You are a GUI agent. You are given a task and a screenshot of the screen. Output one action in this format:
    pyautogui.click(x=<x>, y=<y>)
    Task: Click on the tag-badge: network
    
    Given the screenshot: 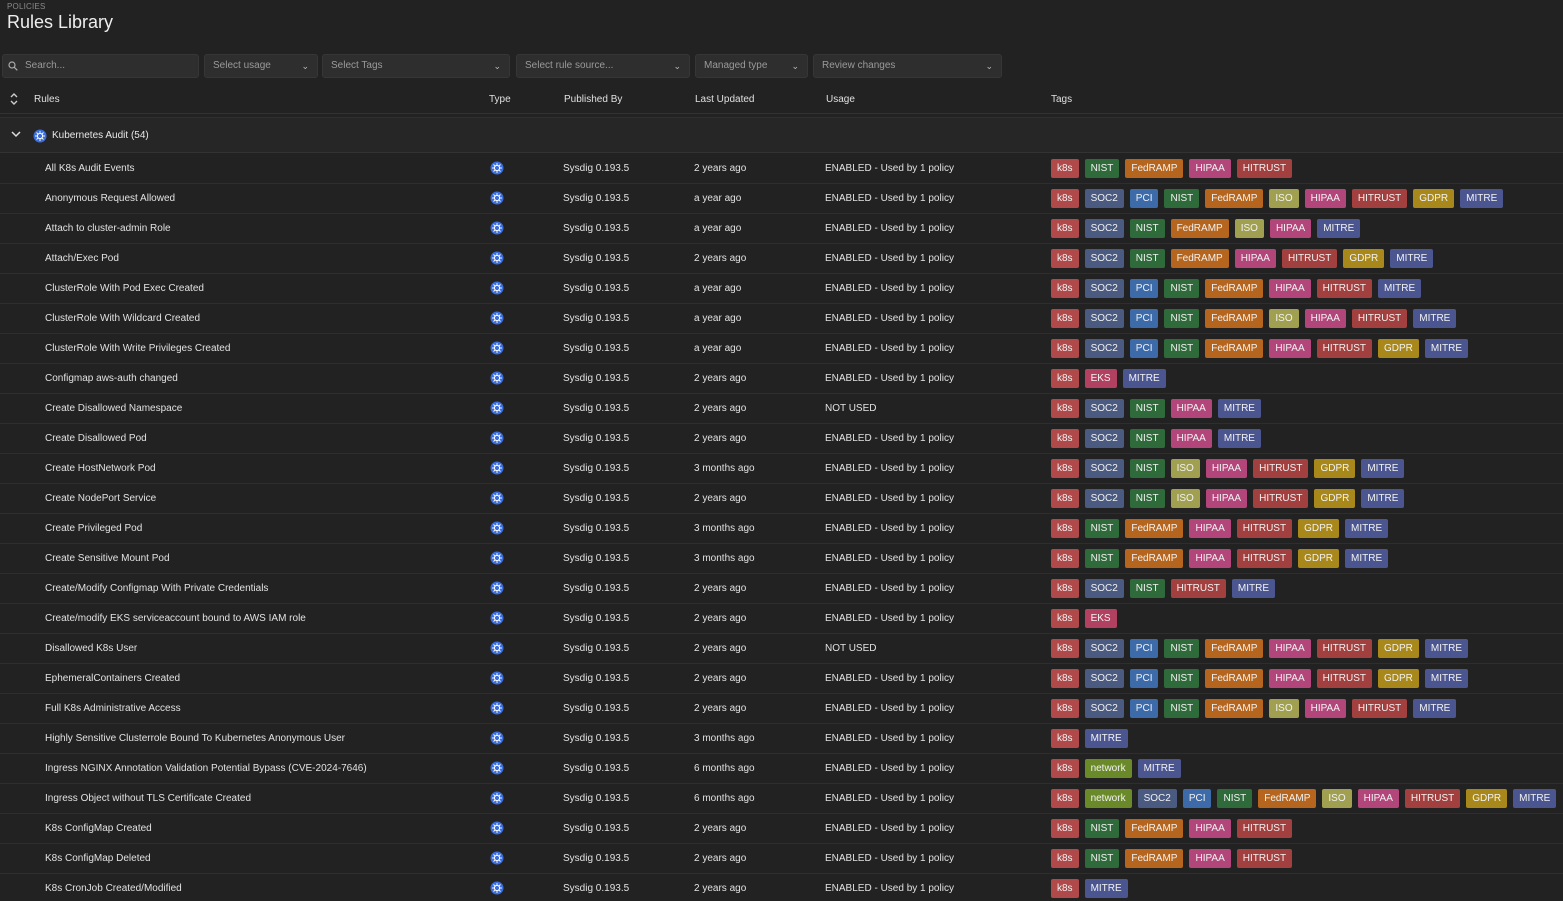 What is the action you would take?
    pyautogui.click(x=1108, y=768)
    